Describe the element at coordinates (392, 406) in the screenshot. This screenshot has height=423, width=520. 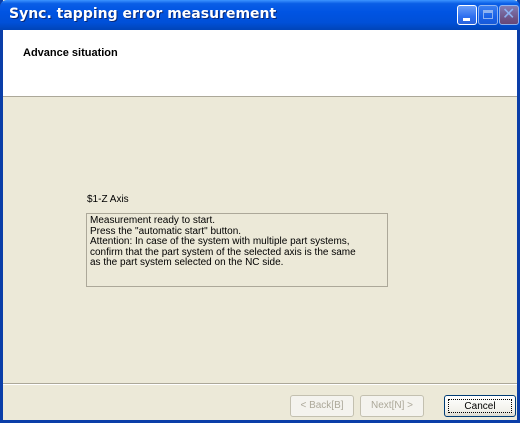
I see `next-button: Next[N] >` at that location.